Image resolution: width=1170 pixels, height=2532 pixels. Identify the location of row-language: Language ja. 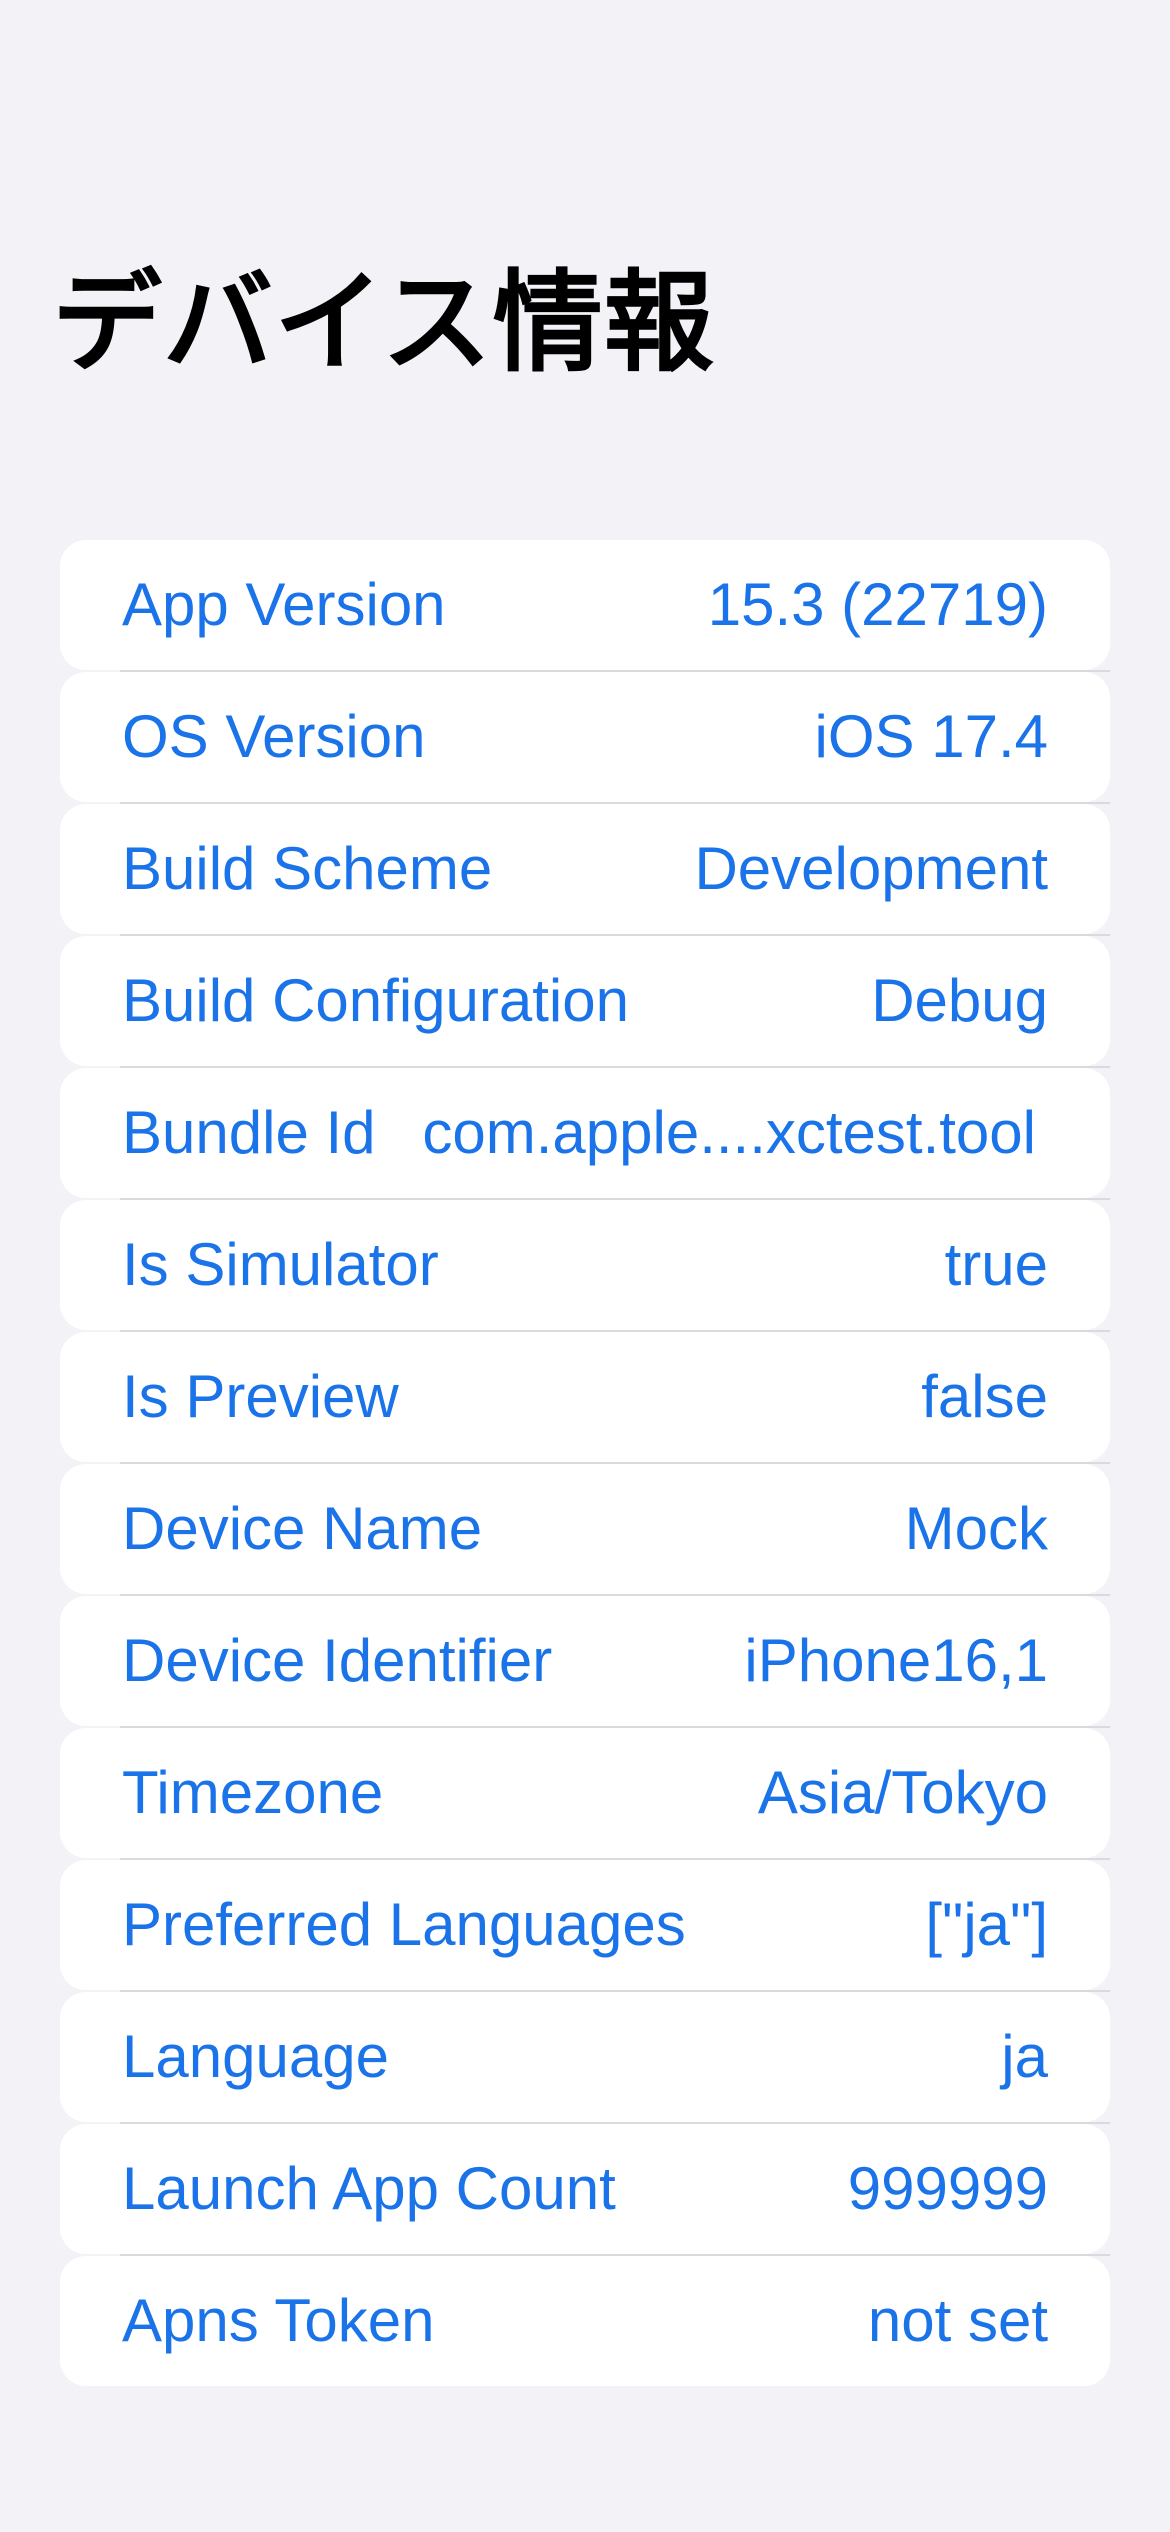
(585, 2058).